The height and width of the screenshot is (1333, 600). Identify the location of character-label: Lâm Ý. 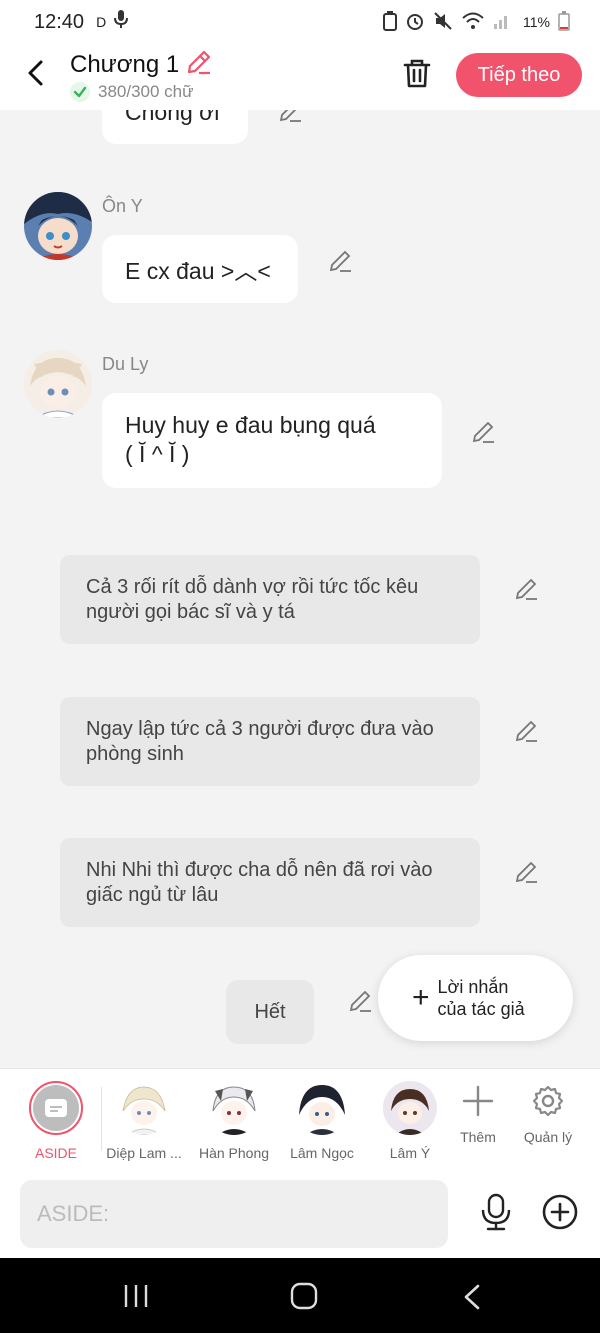
(410, 1153).